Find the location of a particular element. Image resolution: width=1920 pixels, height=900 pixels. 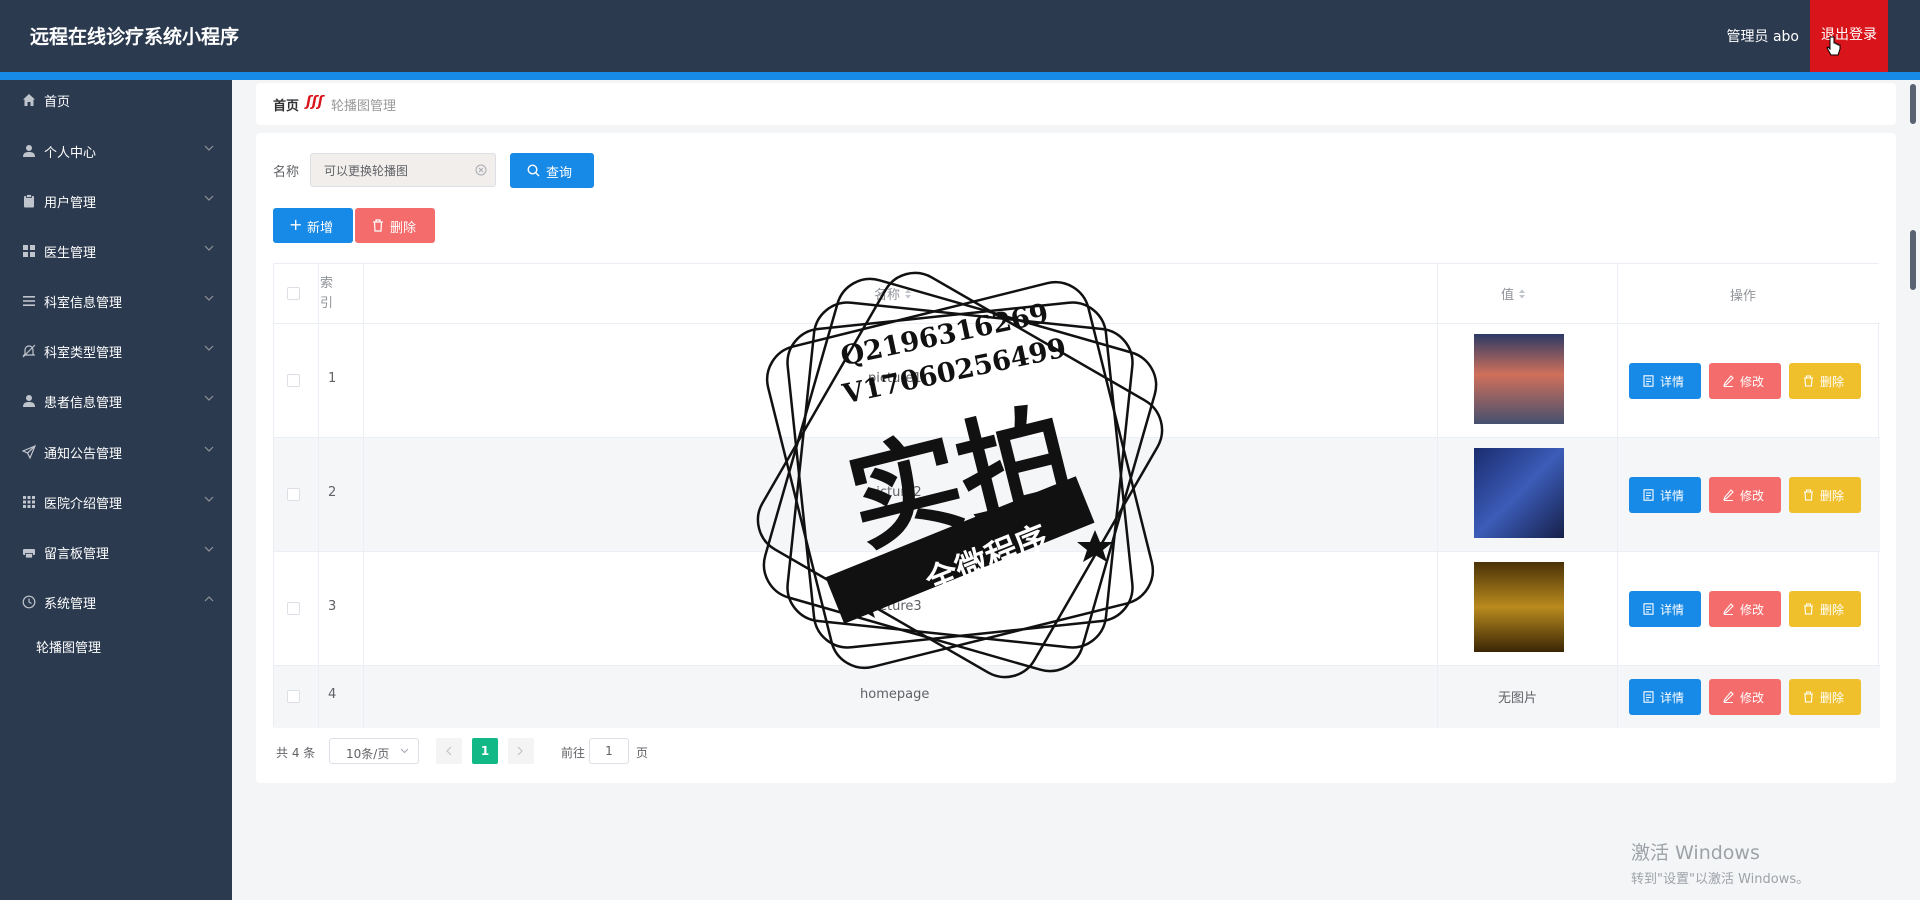

page-size-value: 10条/页 is located at coordinates (368, 754).